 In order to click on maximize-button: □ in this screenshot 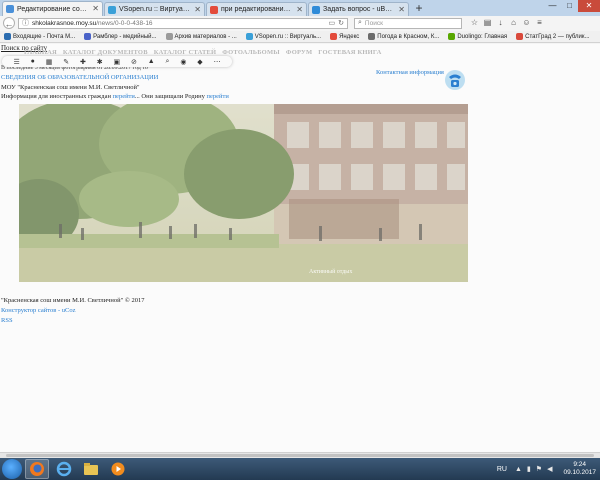, I will do `click(569, 6)`.